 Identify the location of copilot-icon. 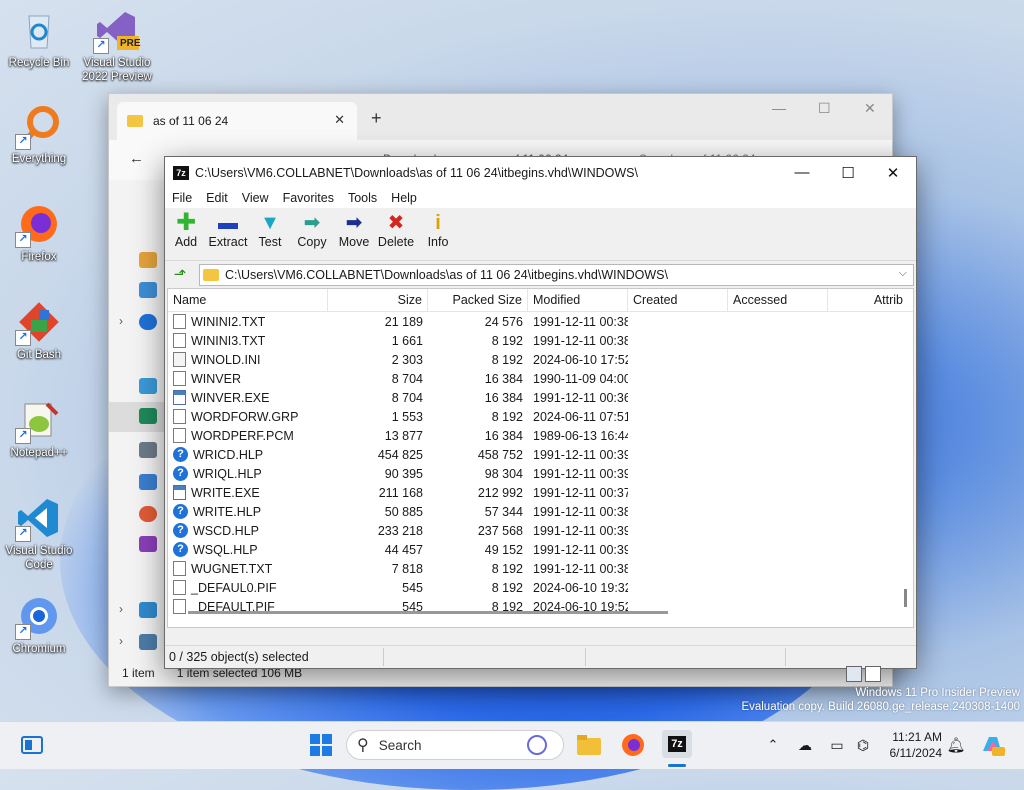
(992, 745).